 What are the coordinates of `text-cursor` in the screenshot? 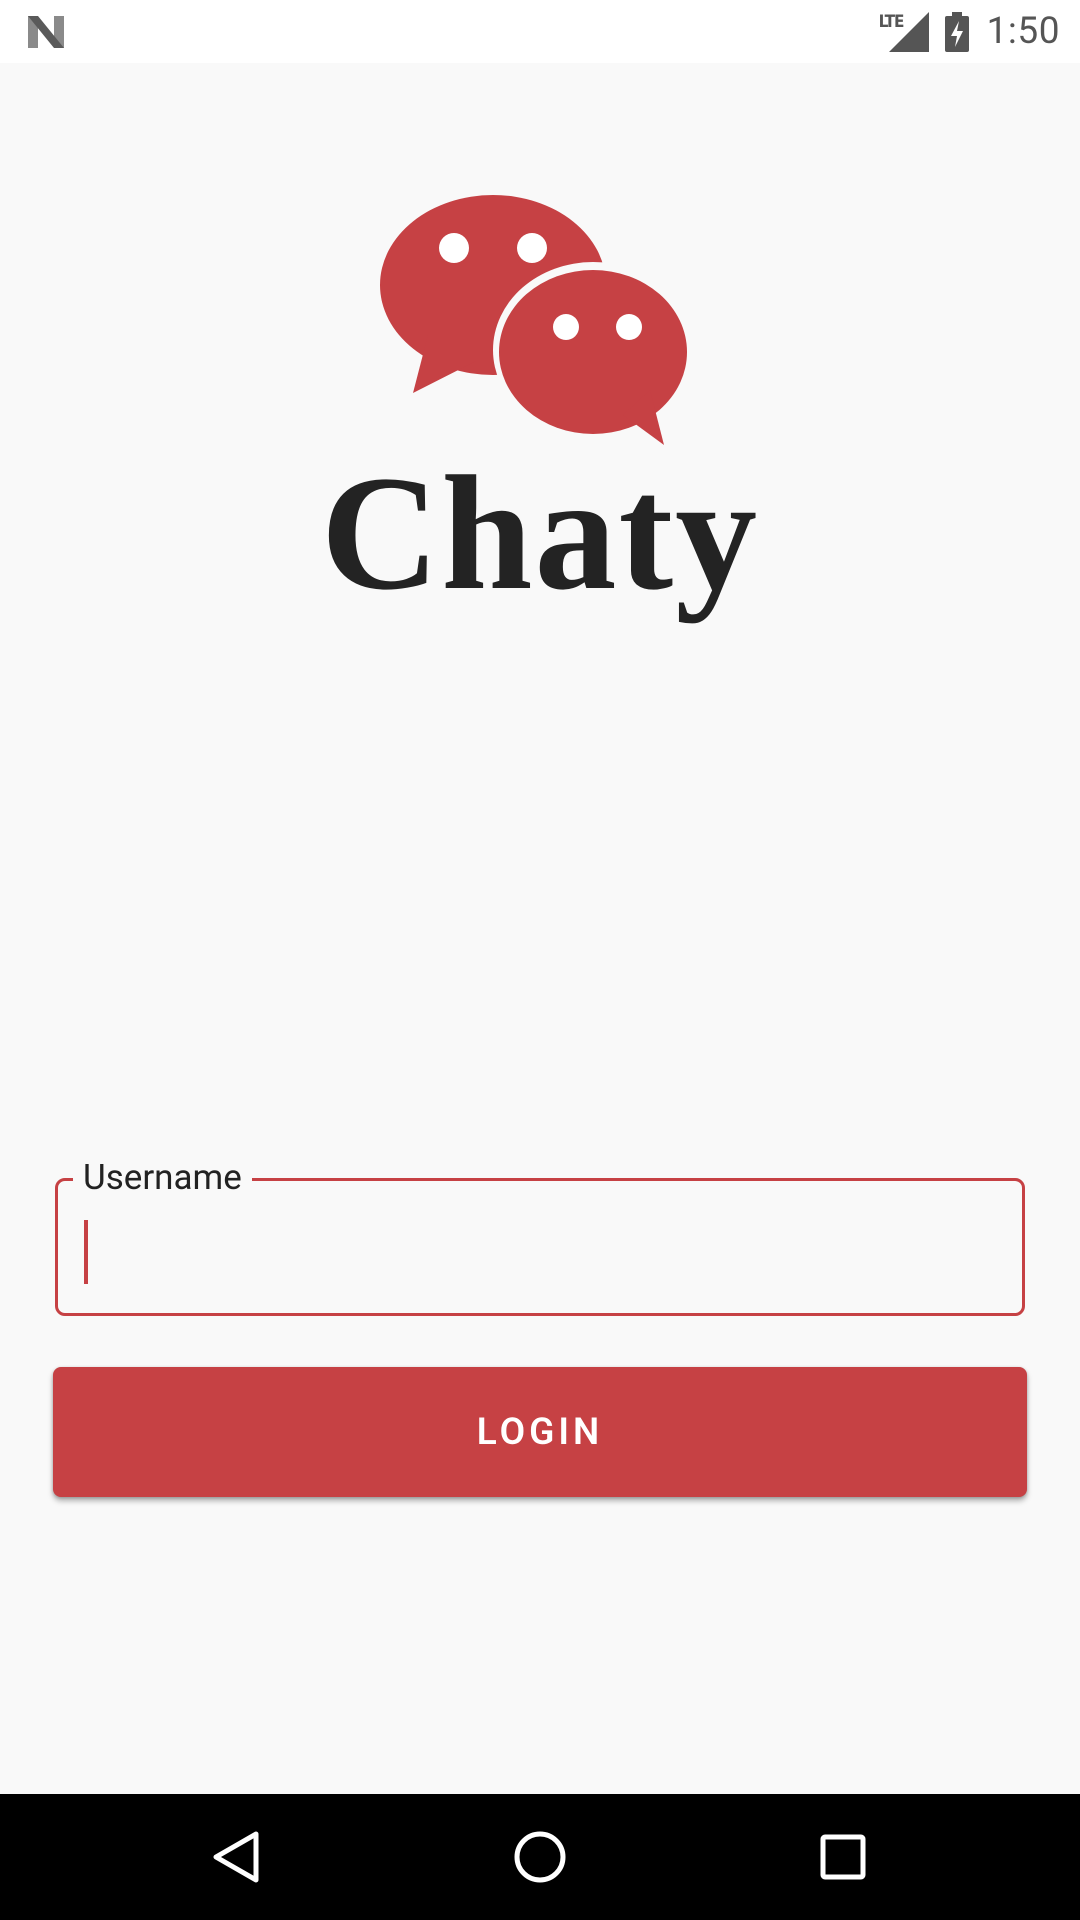 It's located at (86, 1252).